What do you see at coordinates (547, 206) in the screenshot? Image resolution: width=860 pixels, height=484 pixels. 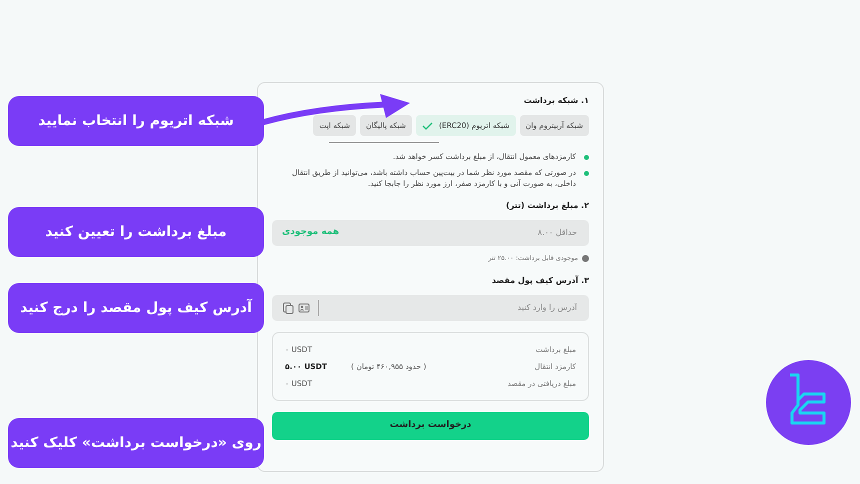 I see `section-title: ۲. مبلغ برداشت (تتر)` at bounding box center [547, 206].